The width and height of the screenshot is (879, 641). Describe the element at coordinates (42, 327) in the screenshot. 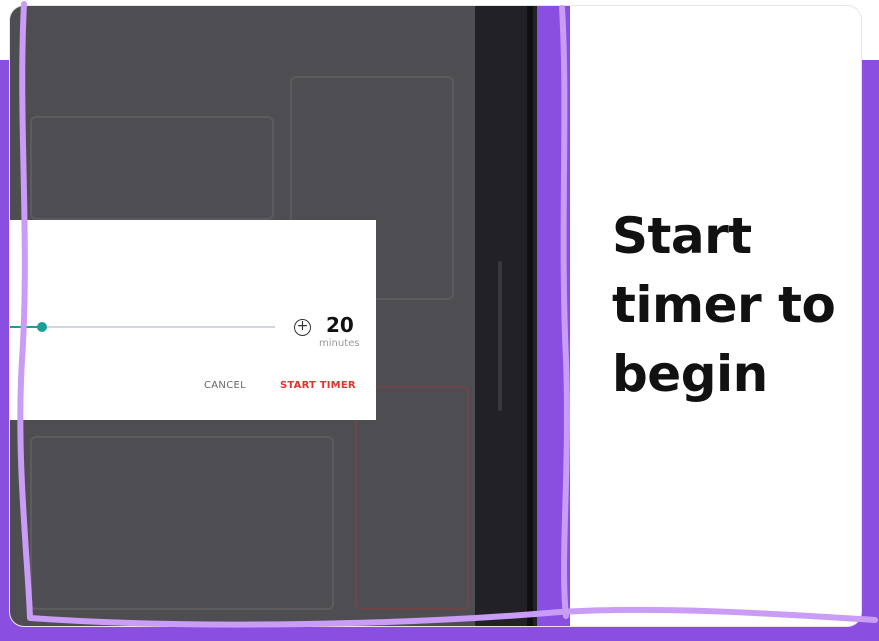

I see `minutes-slider-thumb` at that location.